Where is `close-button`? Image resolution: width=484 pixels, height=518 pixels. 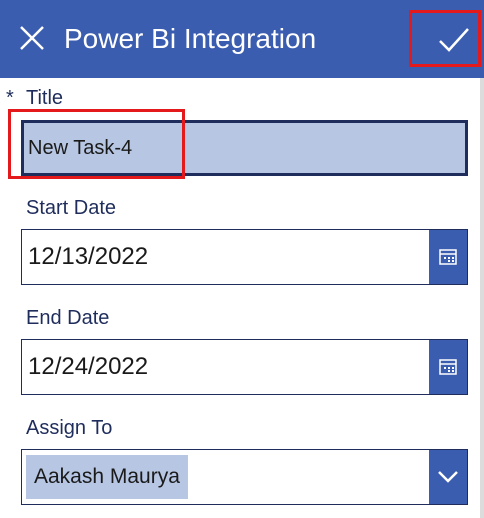
close-button is located at coordinates (32, 38).